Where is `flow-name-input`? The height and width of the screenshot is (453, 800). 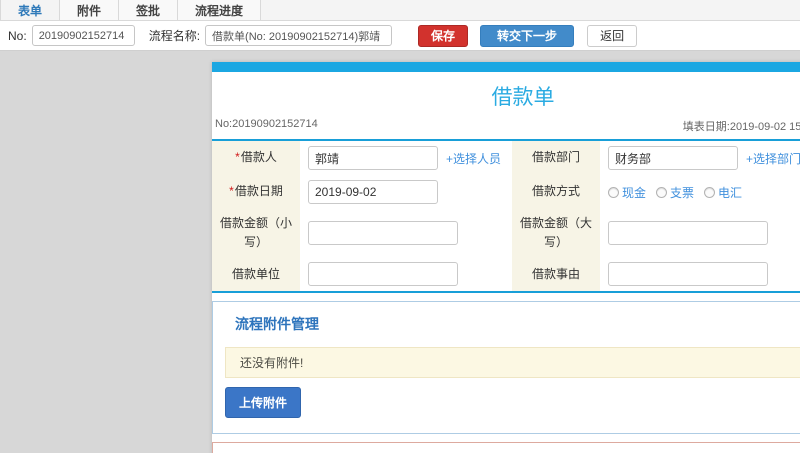 flow-name-input is located at coordinates (299, 35).